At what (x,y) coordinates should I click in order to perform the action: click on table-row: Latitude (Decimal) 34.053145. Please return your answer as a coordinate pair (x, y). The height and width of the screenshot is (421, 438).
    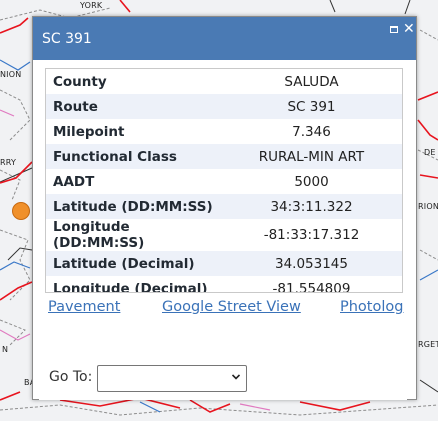
    Looking at the image, I should click on (224, 263).